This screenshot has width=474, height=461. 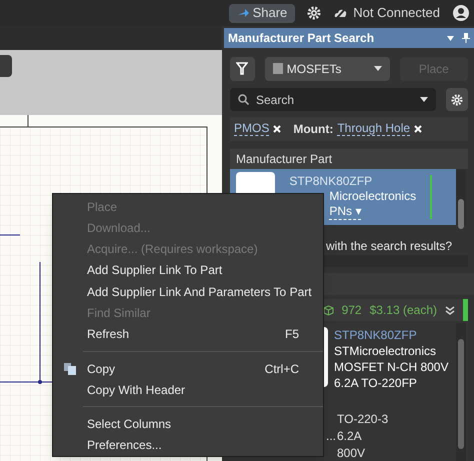 I want to click on double-chevron-icon, so click(x=450, y=310).